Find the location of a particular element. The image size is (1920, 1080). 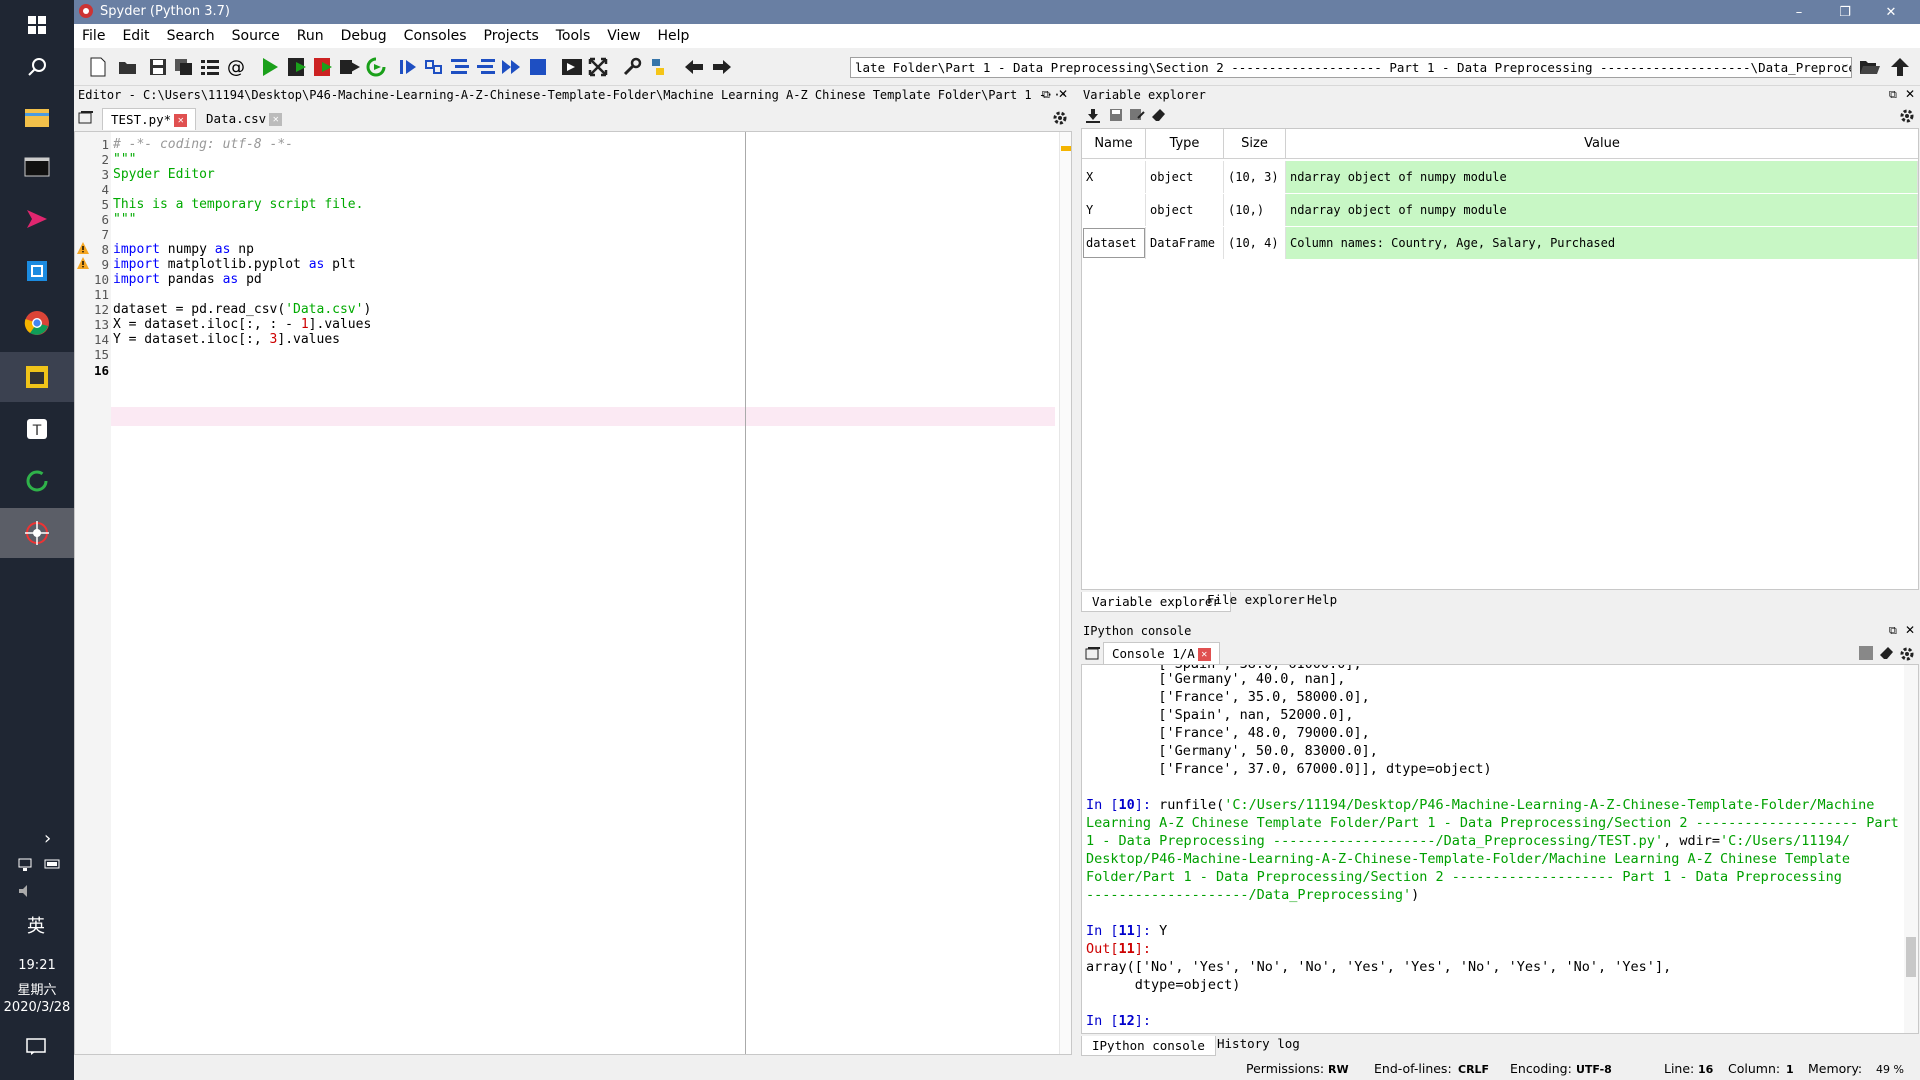

tab-console-1a: Console 1/A ✕ is located at coordinates (1161, 653).